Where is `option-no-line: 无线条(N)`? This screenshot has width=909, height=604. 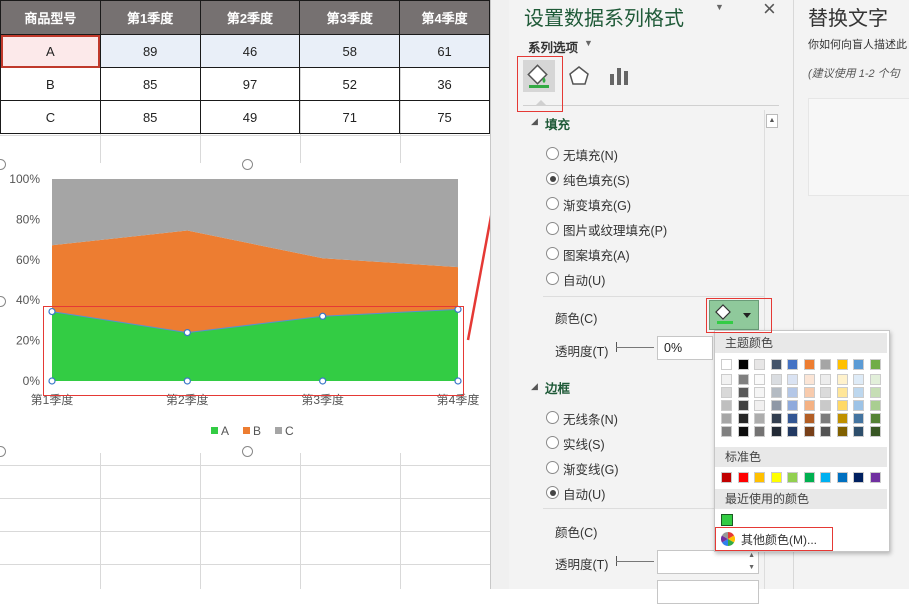 option-no-line: 无线条(N) is located at coordinates (590, 418).